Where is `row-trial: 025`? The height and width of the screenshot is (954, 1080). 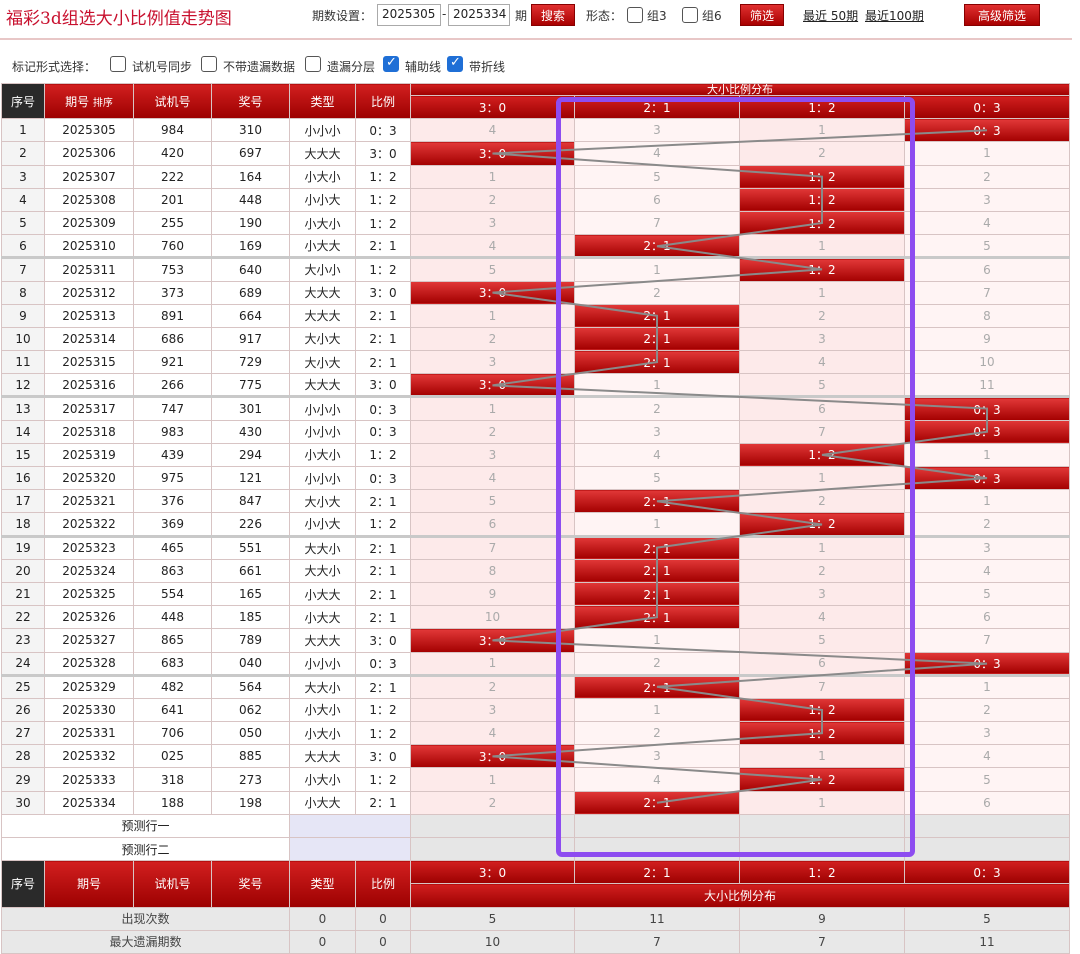 row-trial: 025 is located at coordinates (172, 756).